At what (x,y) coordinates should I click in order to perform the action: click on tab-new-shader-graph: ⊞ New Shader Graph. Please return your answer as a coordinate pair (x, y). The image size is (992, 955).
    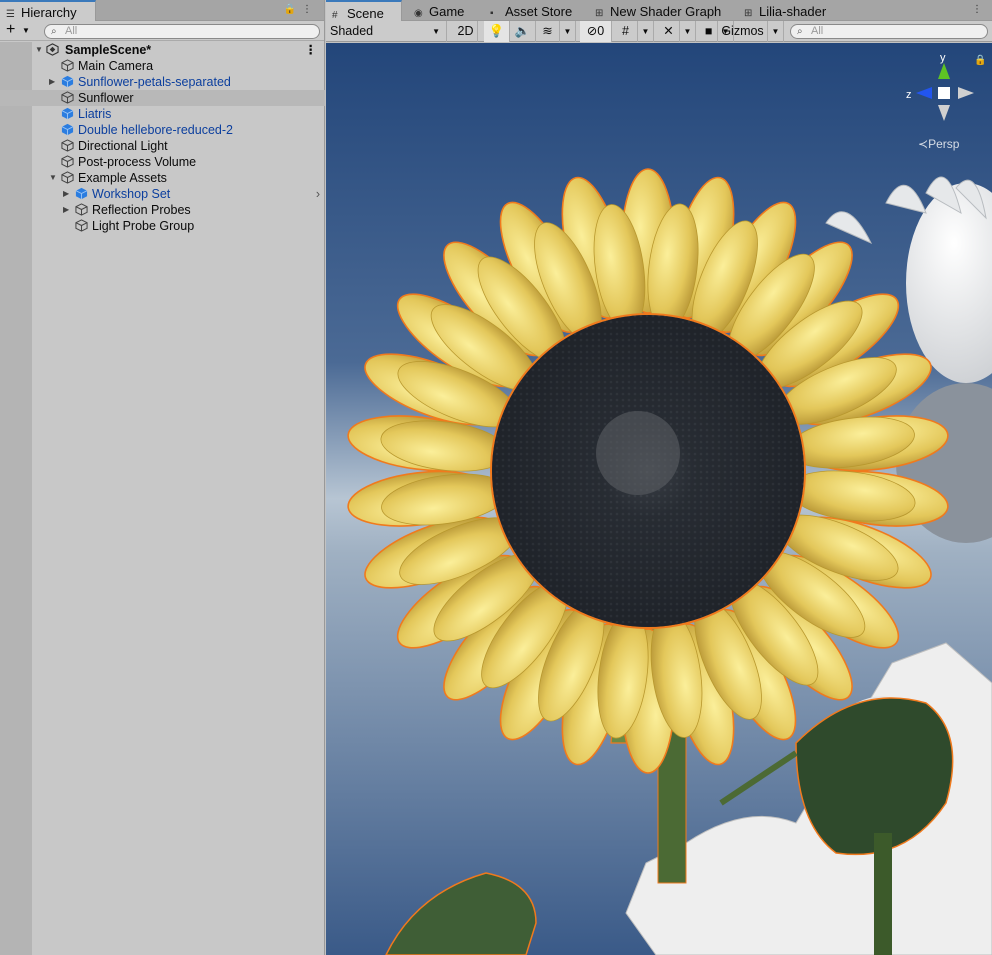
    Looking at the image, I should click on (655, 10).